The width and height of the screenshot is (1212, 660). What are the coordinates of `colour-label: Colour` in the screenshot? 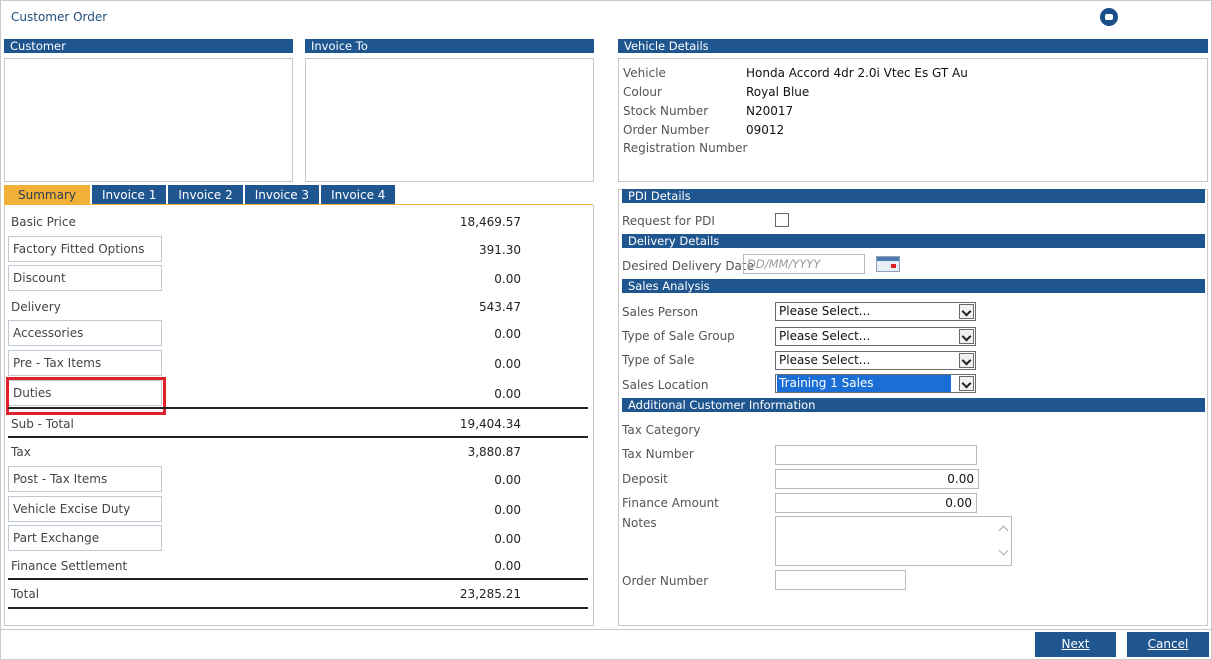 It's located at (642, 92).